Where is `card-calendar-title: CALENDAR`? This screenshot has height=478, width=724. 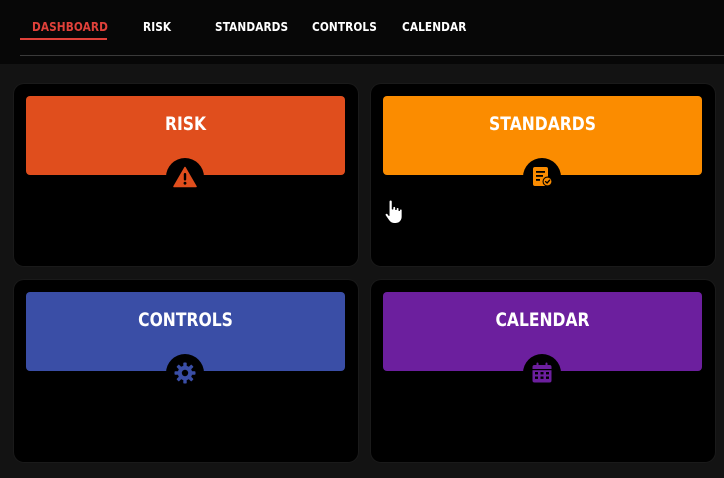 card-calendar-title: CALENDAR is located at coordinates (542, 320).